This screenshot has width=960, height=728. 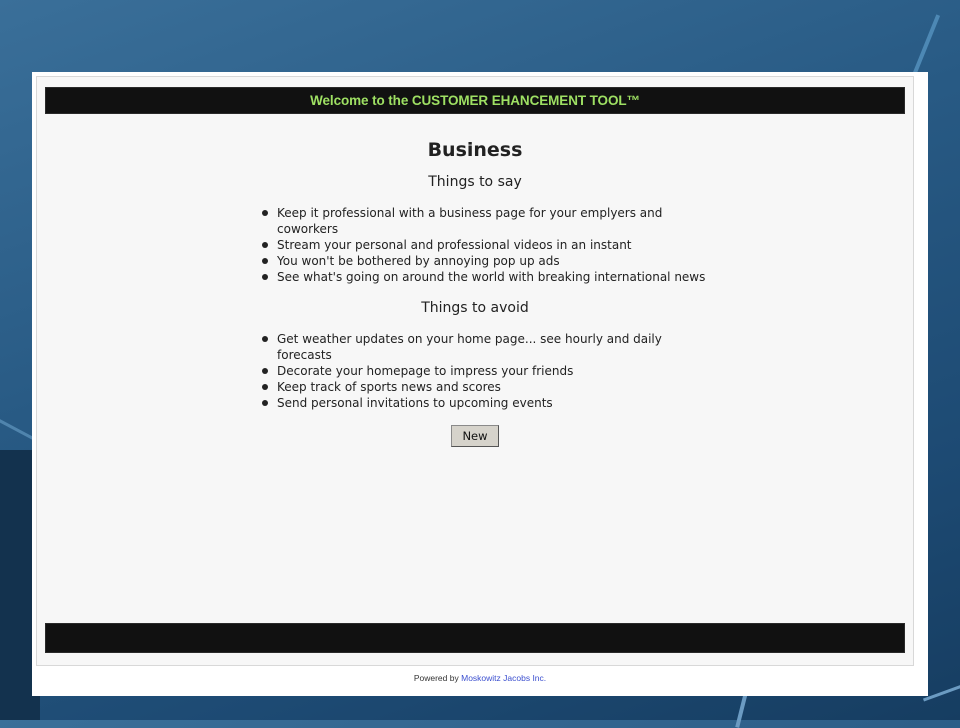 I want to click on new-button: New, so click(x=475, y=436).